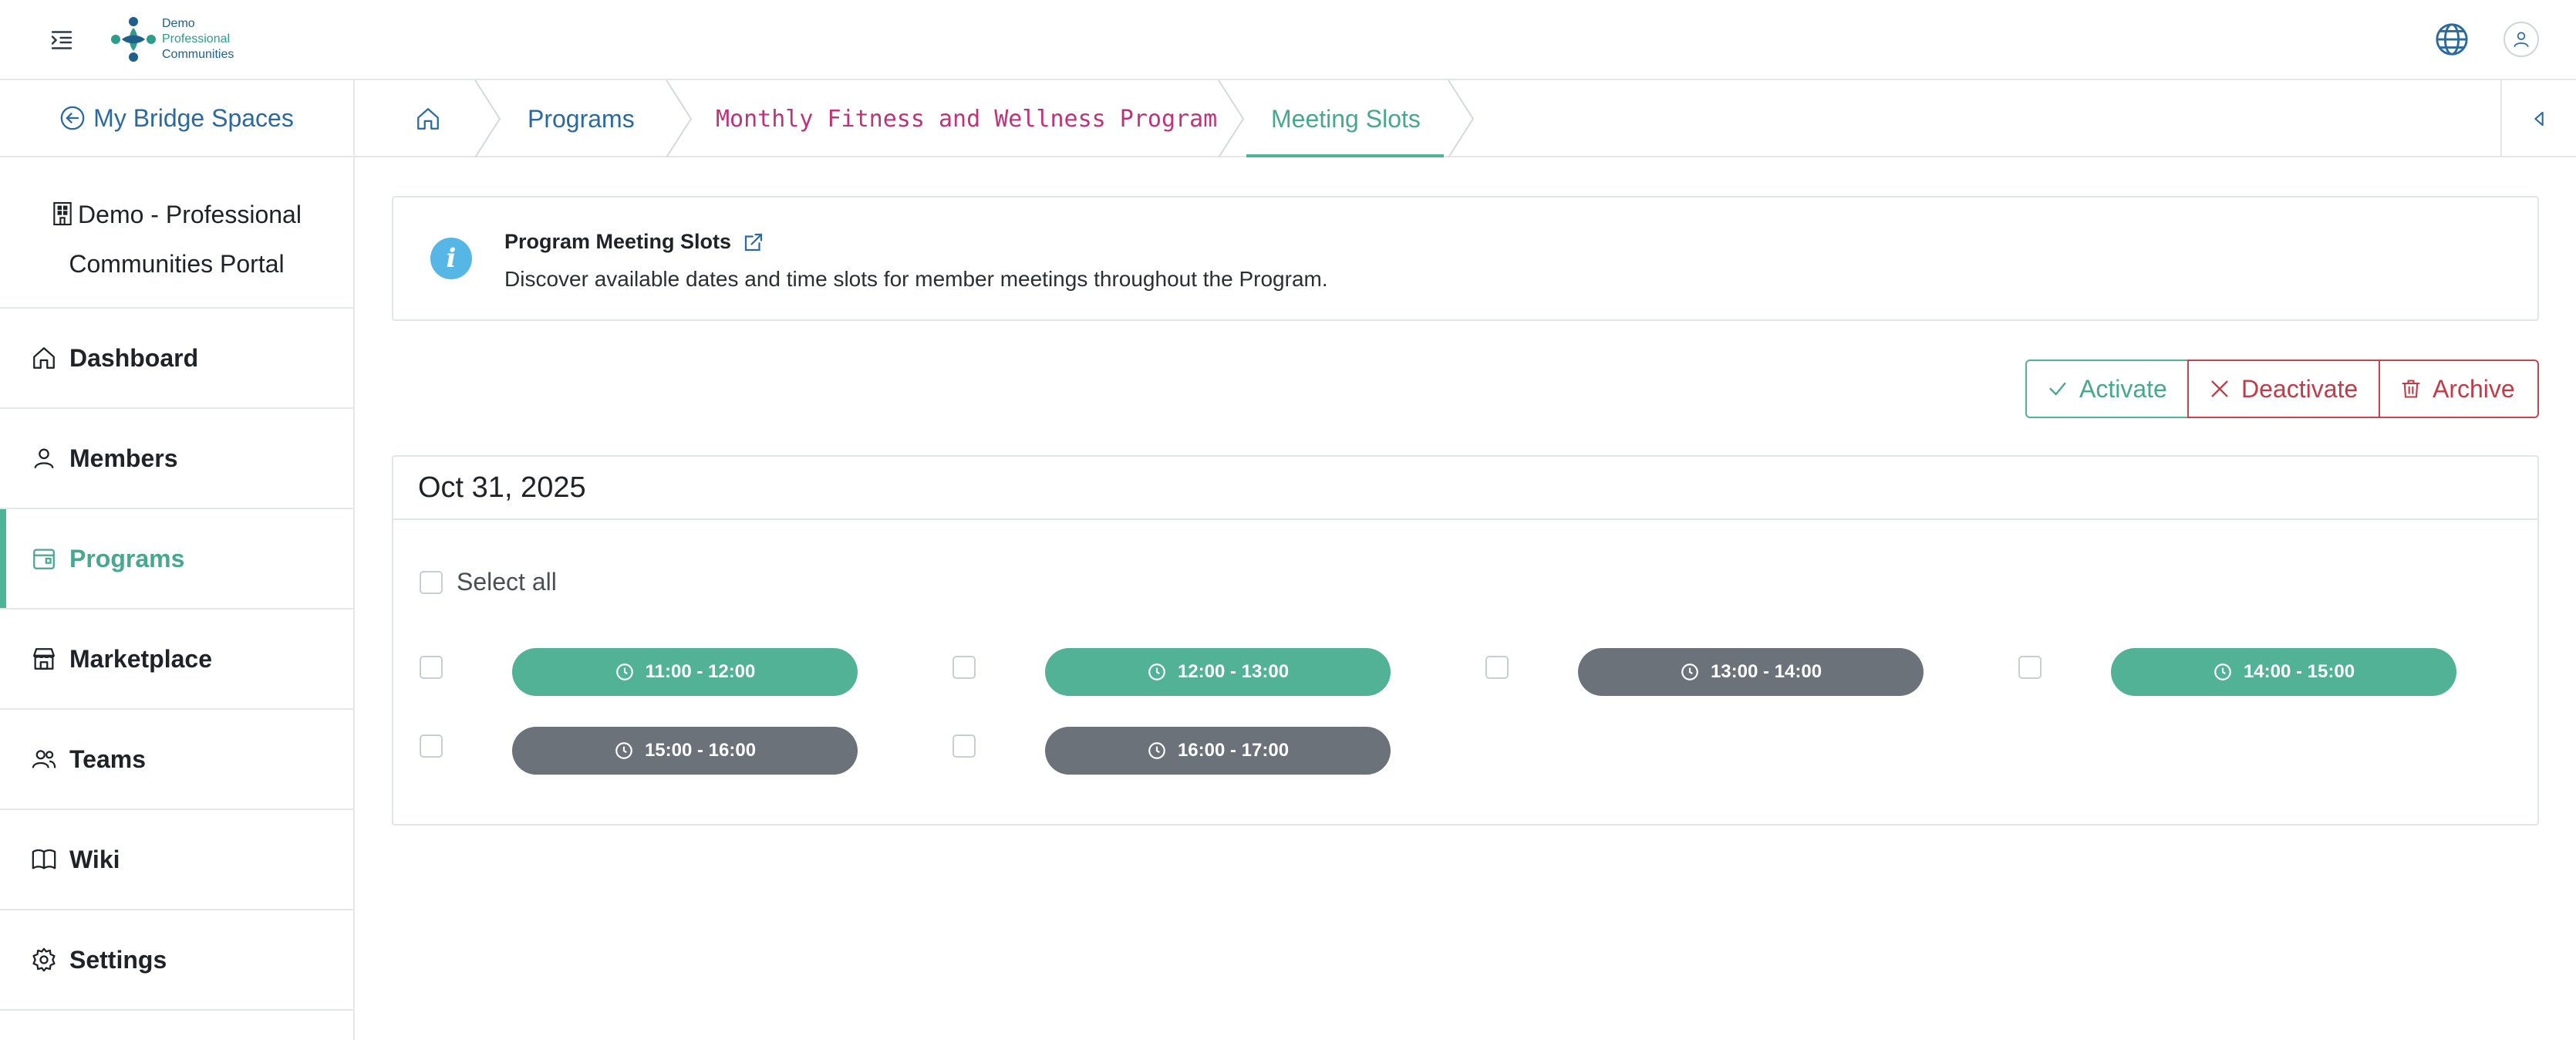 Image resolution: width=2576 pixels, height=1040 pixels. I want to click on sidebar-item-settings: Settings, so click(176, 960).